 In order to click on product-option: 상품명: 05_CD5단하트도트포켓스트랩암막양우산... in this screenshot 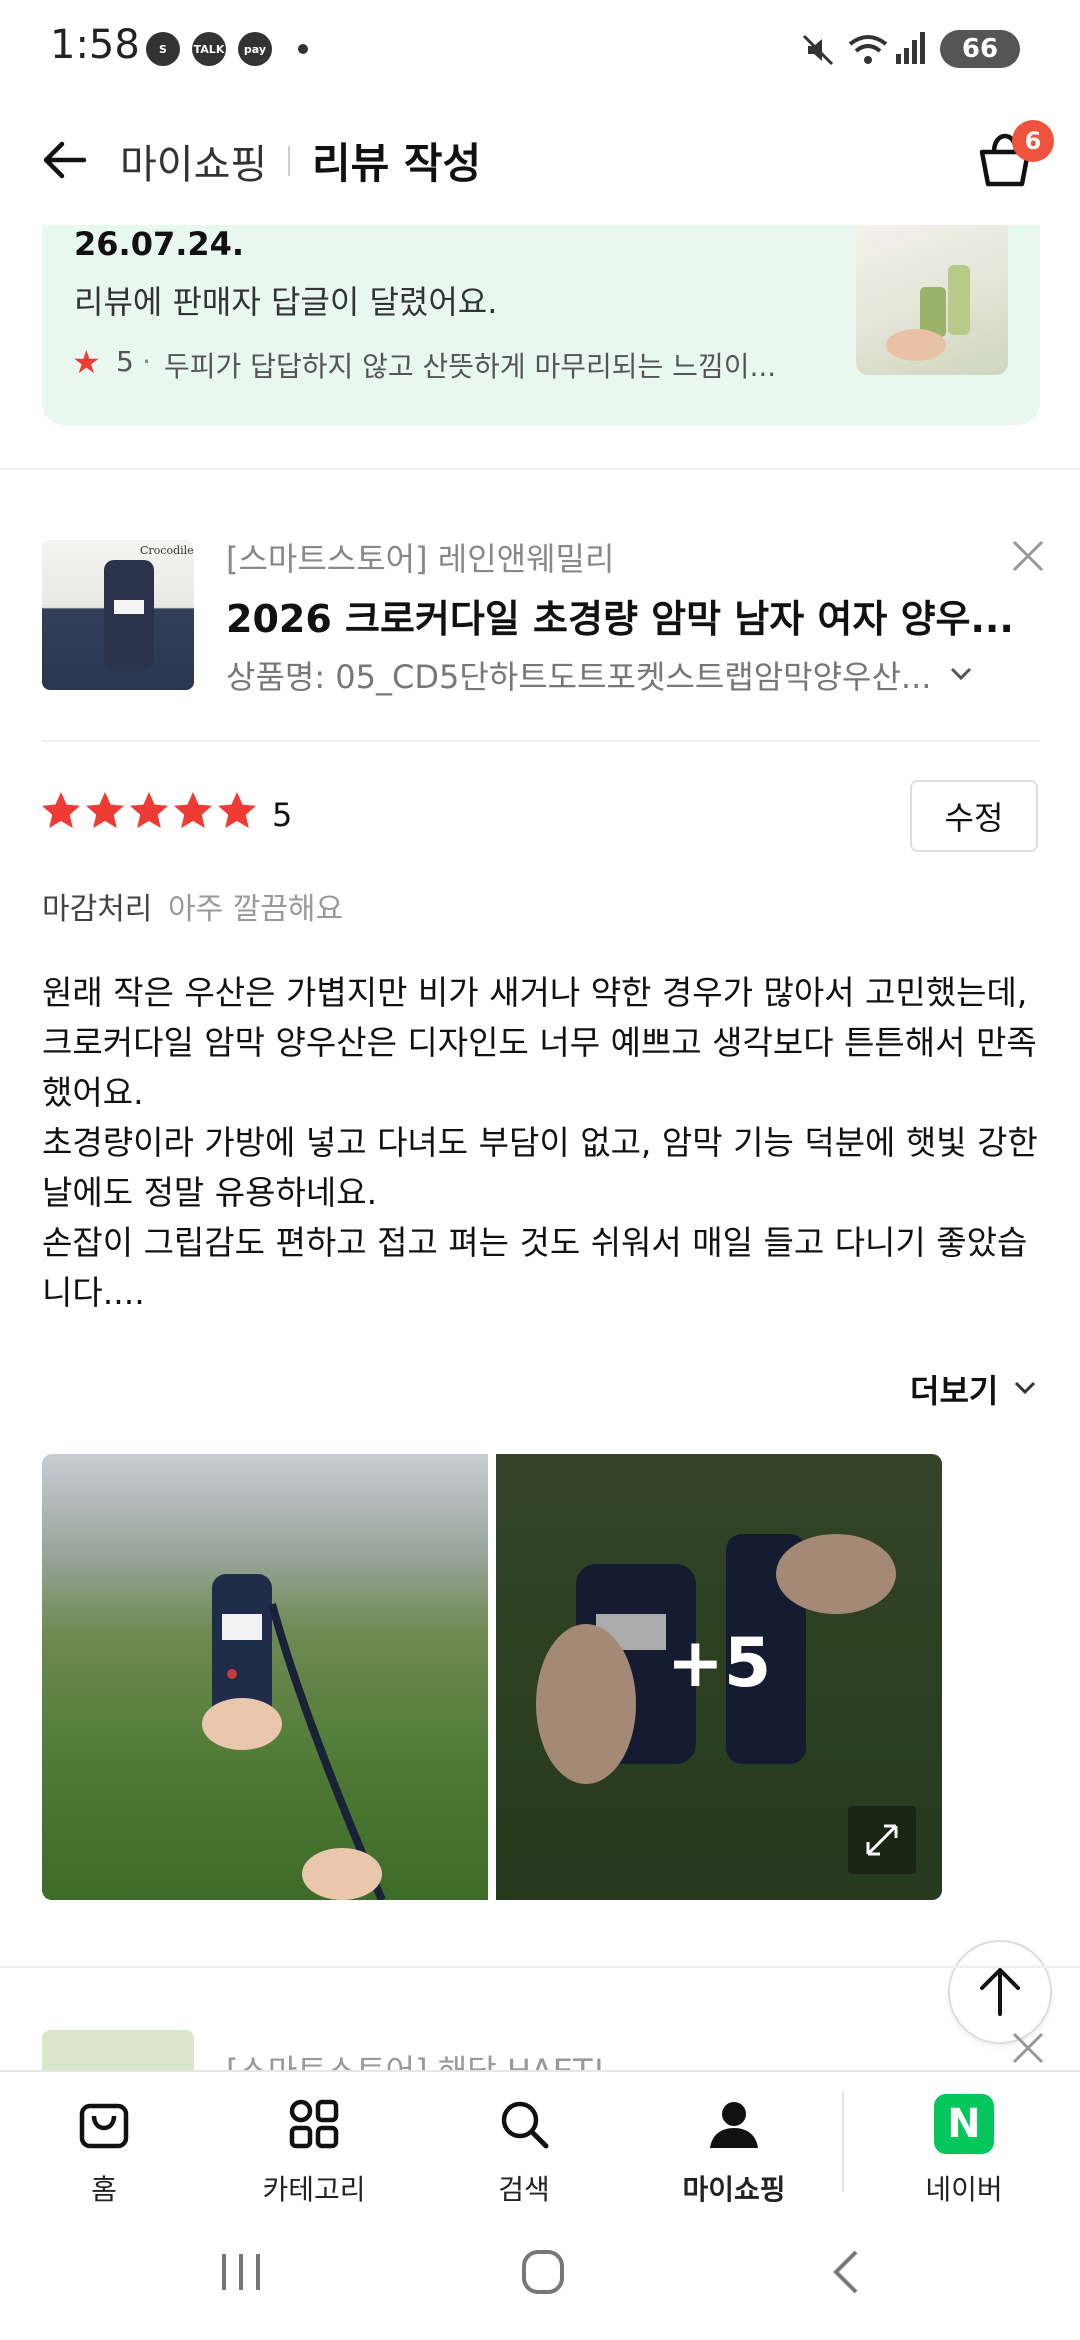, I will do `click(578, 675)`.